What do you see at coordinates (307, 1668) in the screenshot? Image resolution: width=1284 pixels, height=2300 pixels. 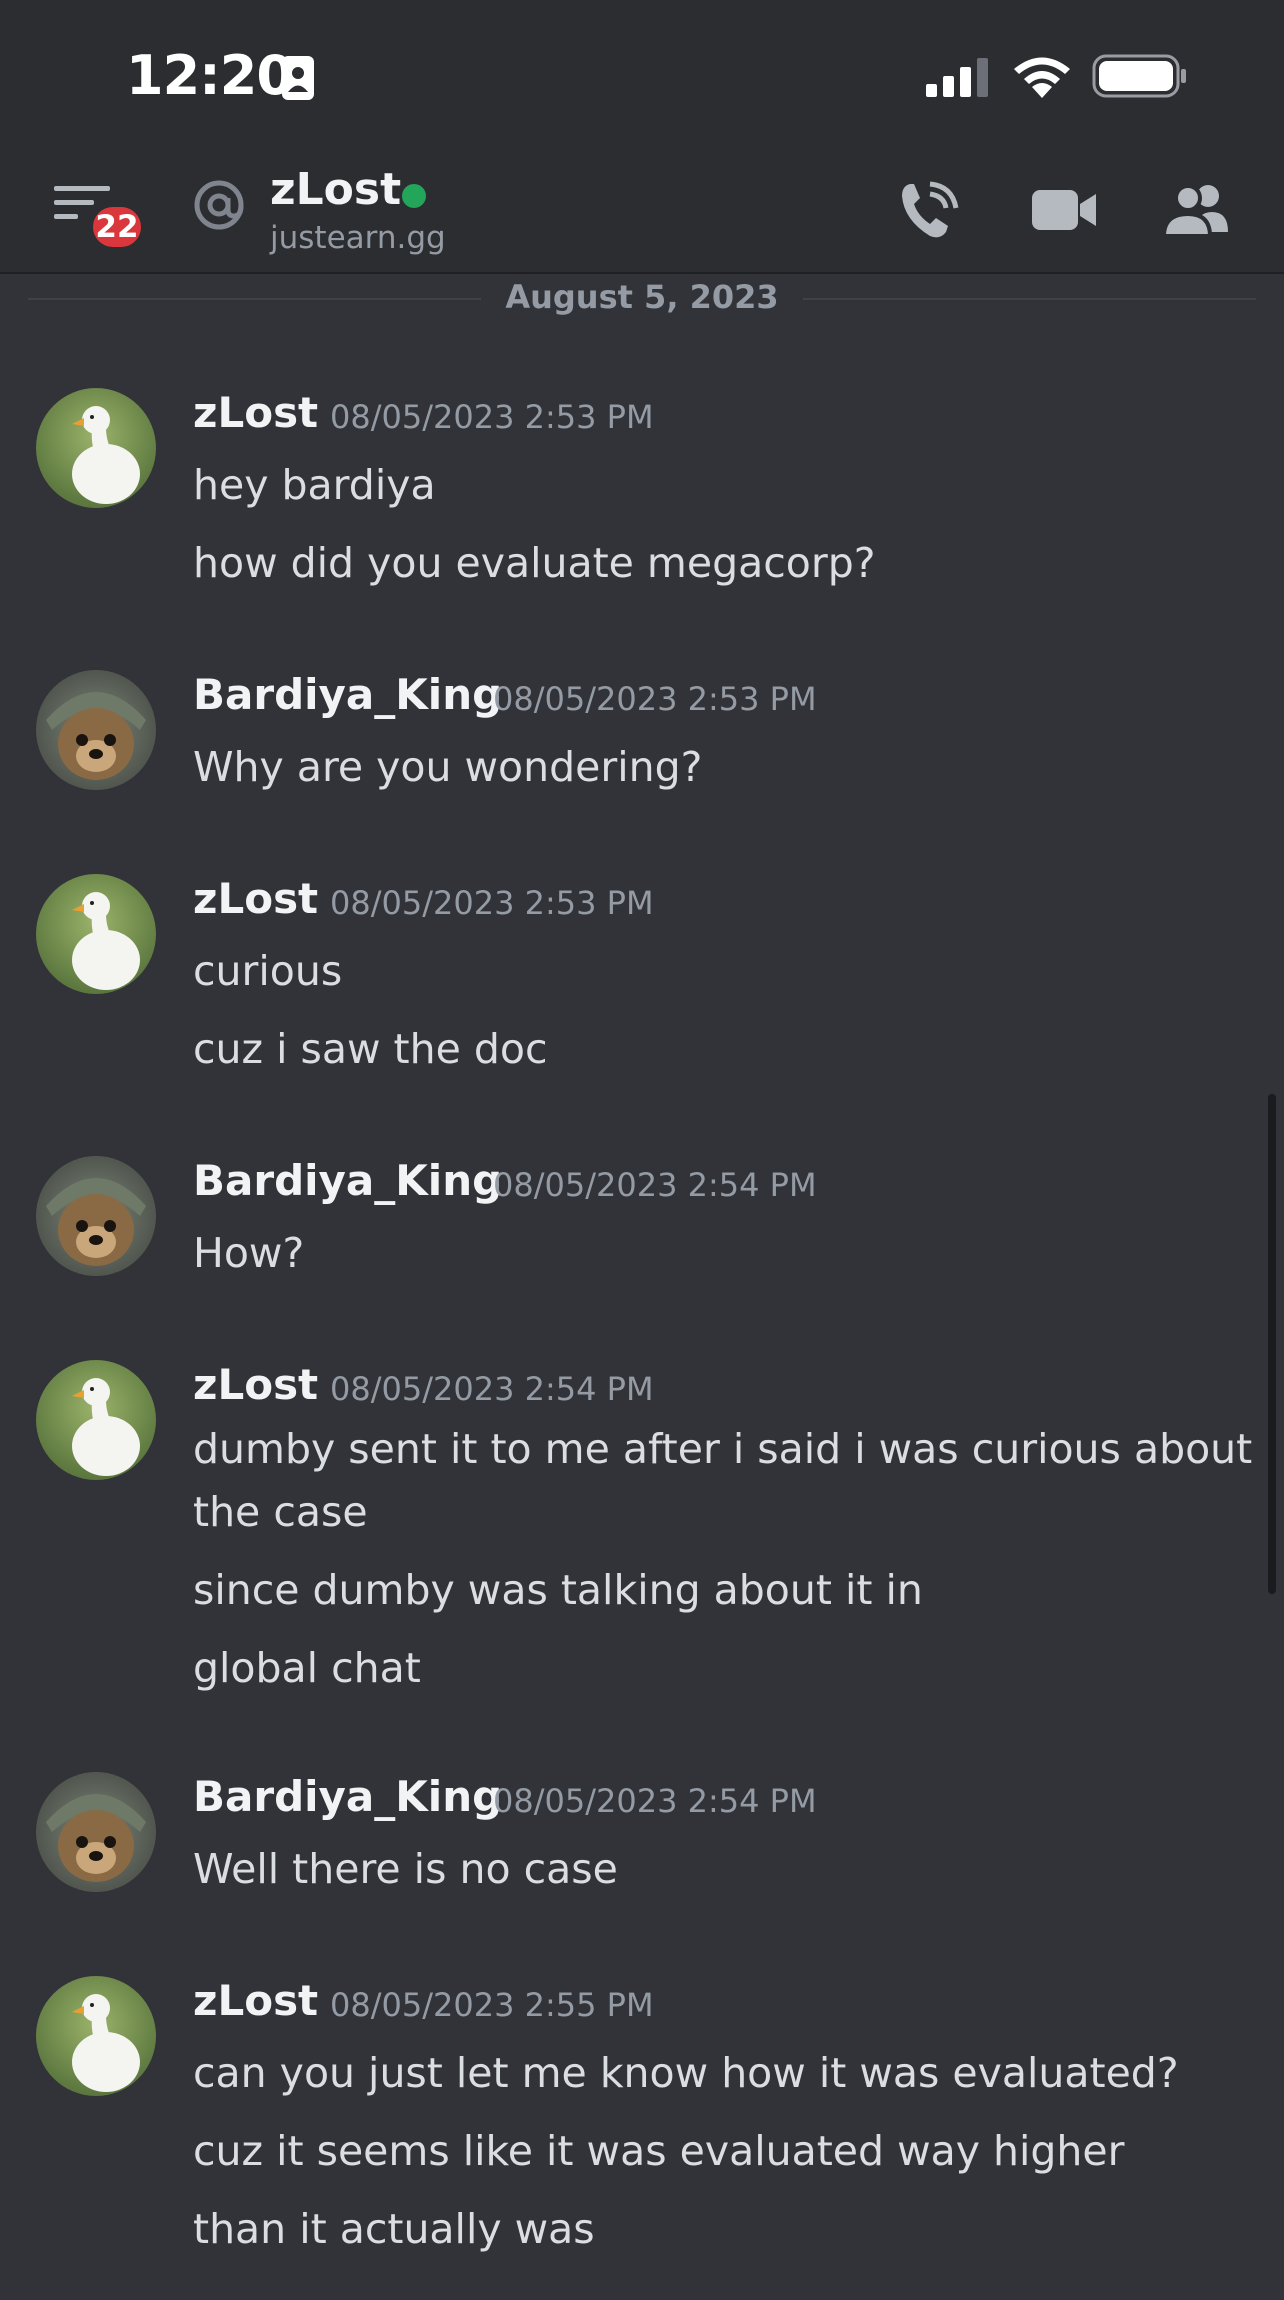 I see `message-text: global chat` at bounding box center [307, 1668].